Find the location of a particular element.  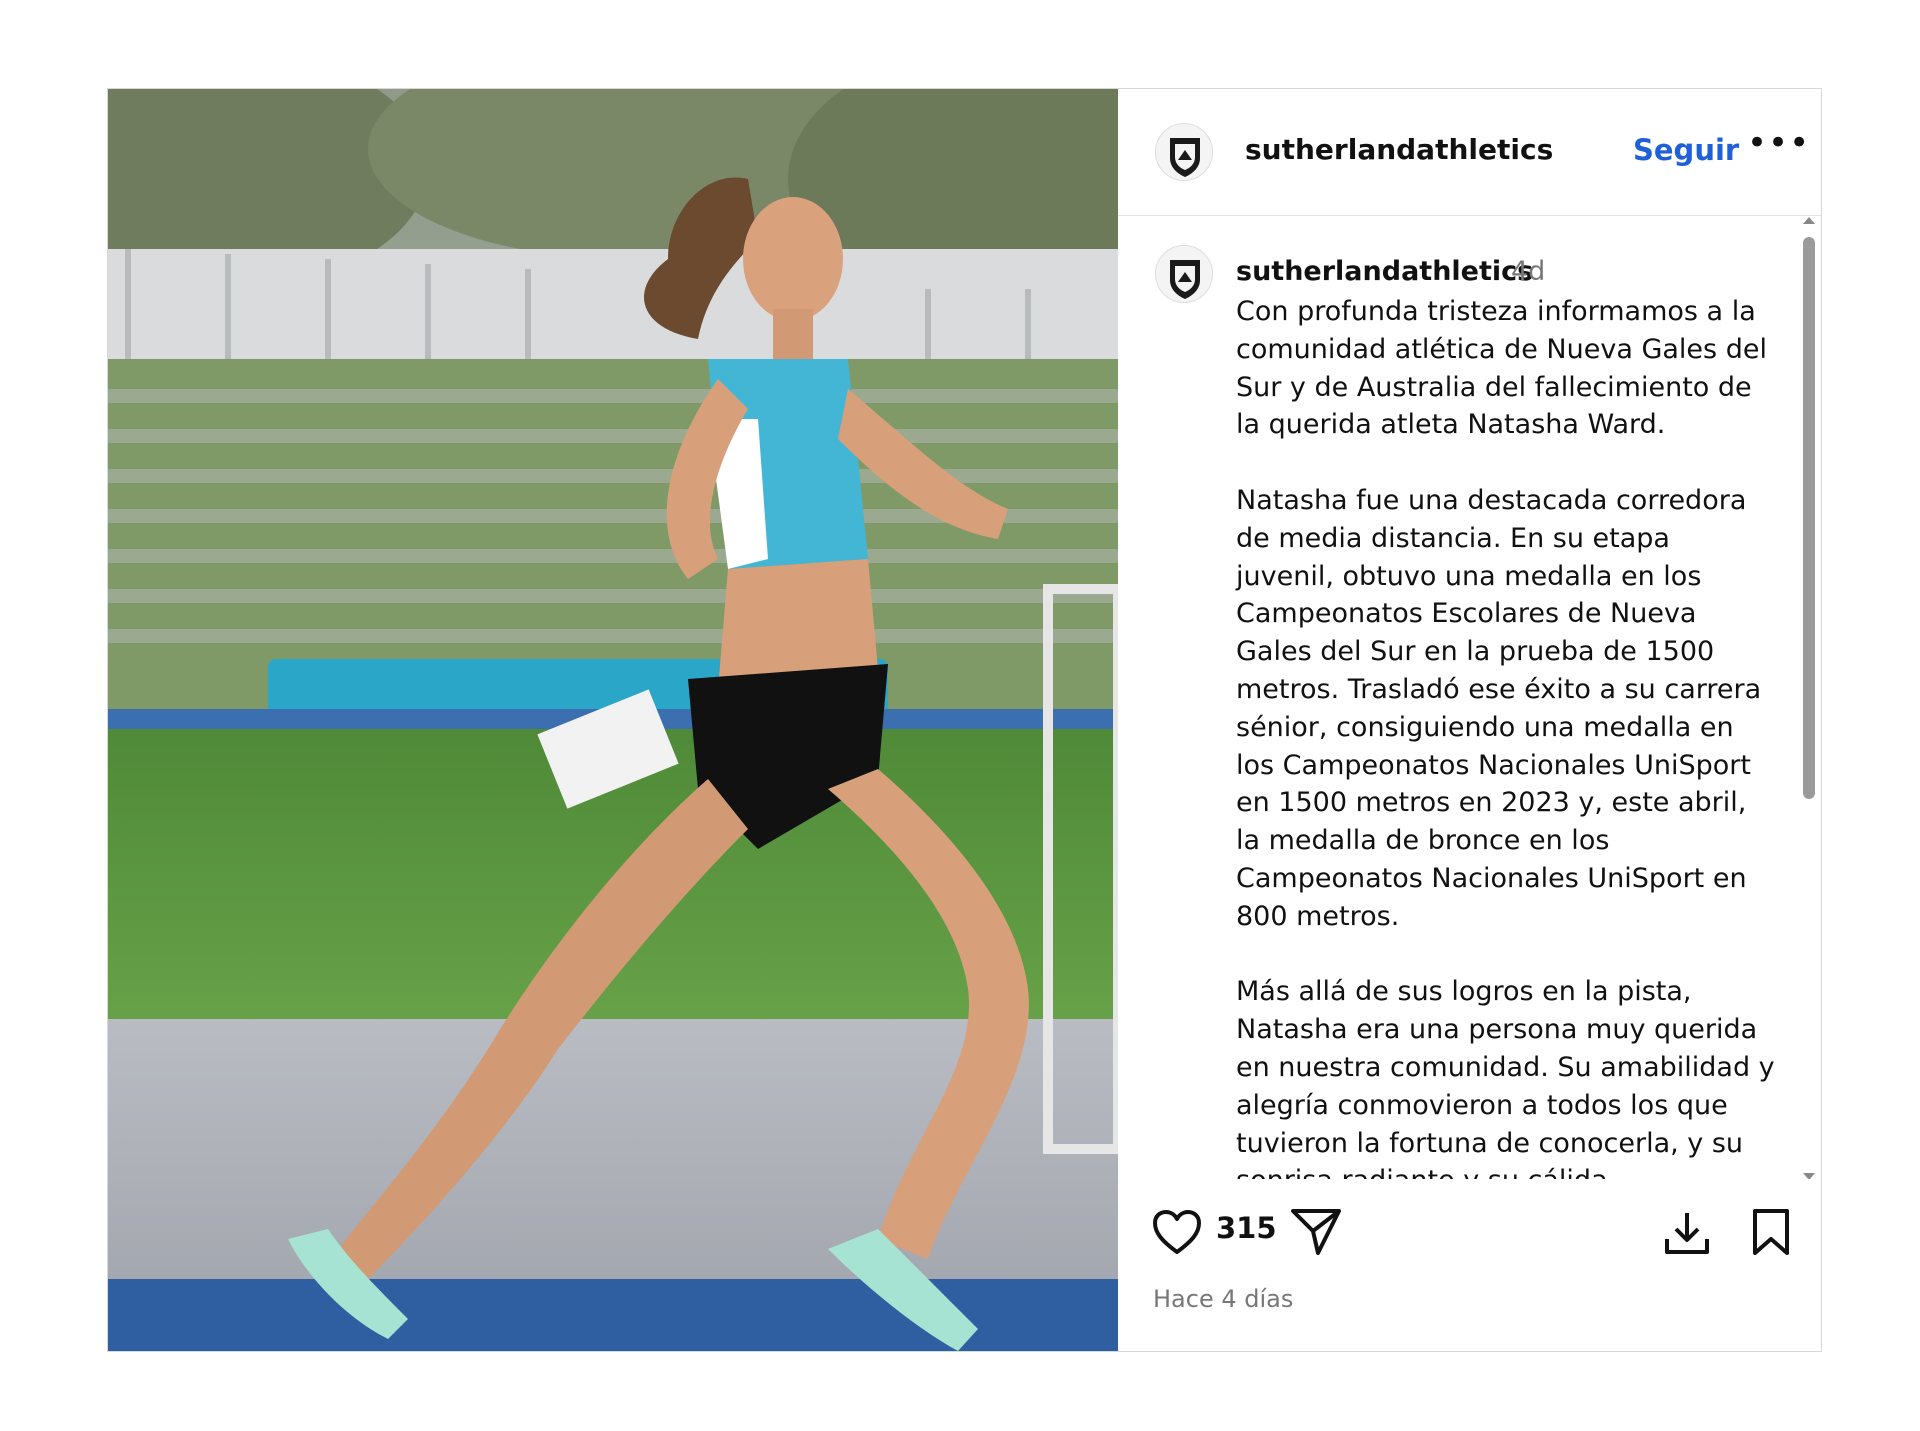

caption-avatar is located at coordinates (1184, 274).